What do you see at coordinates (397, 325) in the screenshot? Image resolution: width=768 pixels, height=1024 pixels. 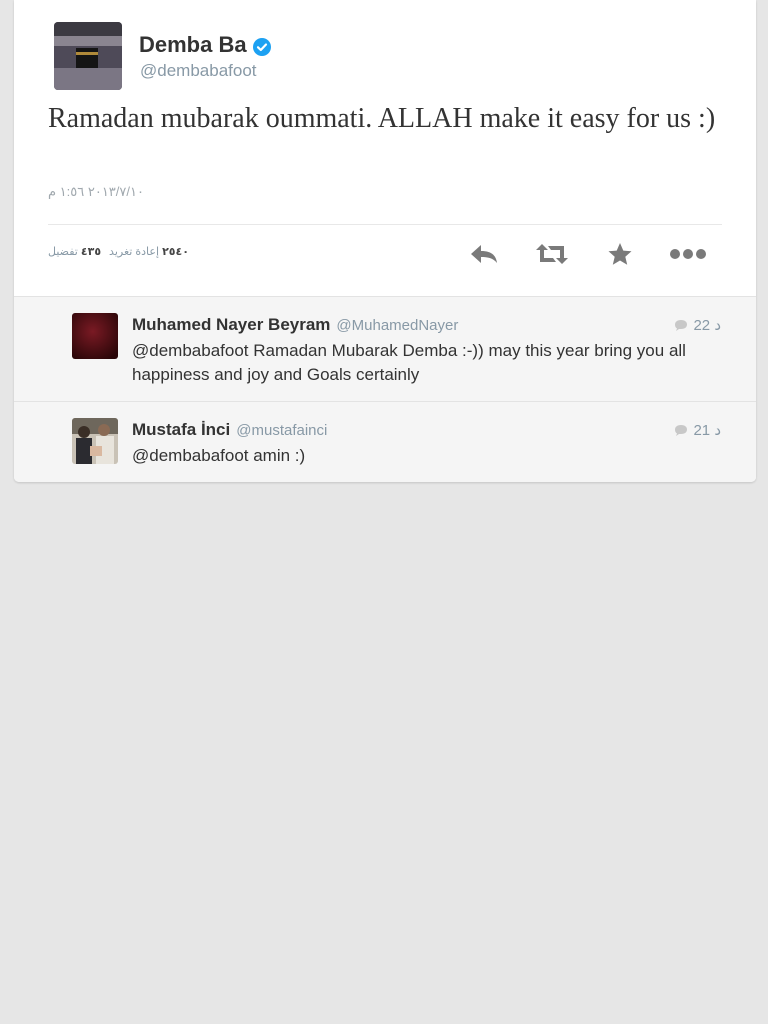 I see `reply-author-handle: @MuhamedNayer` at bounding box center [397, 325].